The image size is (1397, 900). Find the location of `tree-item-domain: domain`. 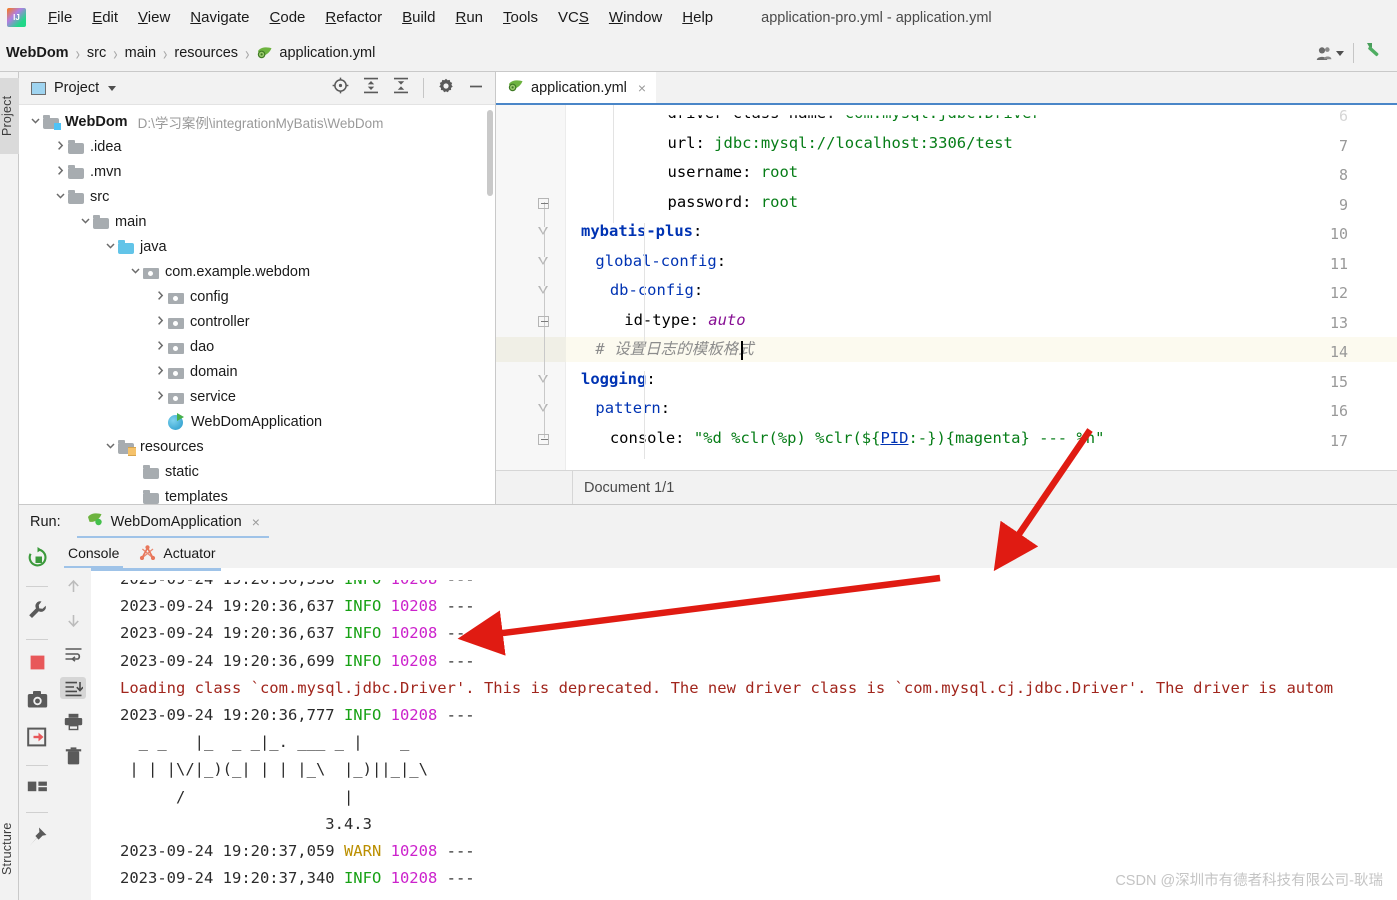

tree-item-domain: domain is located at coordinates (257, 371).